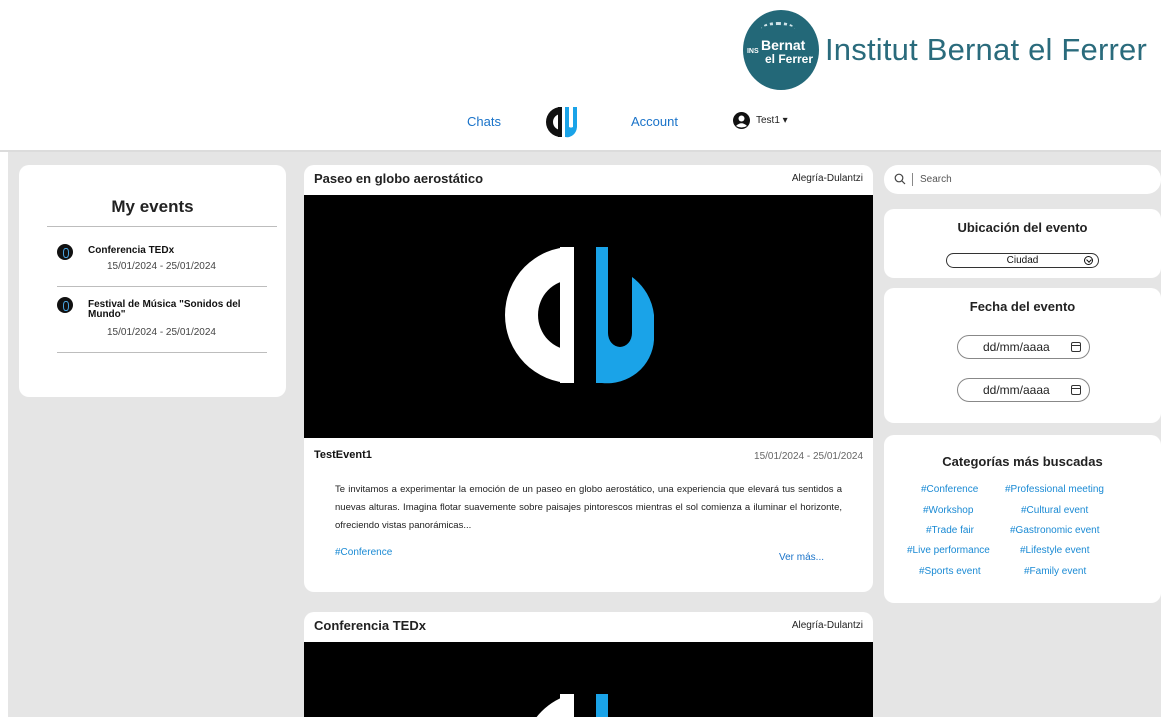  What do you see at coordinates (912, 179) in the screenshot?
I see `search-separator` at bounding box center [912, 179].